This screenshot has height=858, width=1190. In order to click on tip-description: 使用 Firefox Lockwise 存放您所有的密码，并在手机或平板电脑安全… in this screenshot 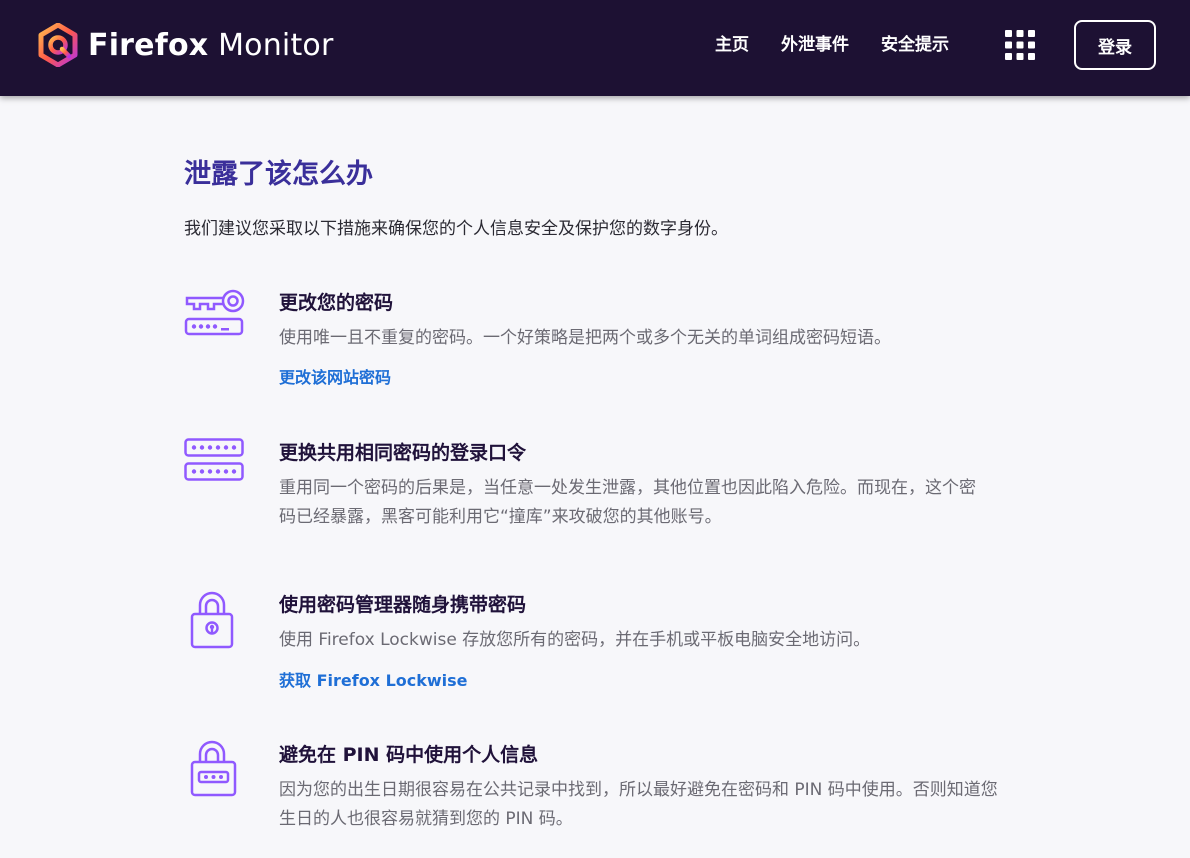, I will do `click(575, 640)`.